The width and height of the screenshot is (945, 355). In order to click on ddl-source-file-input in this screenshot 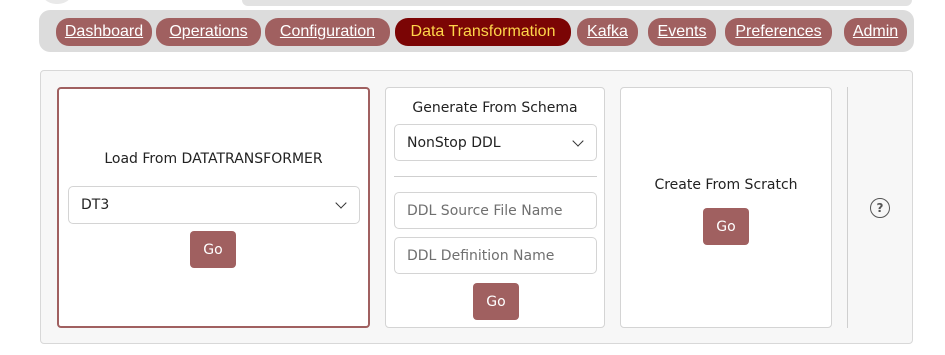, I will do `click(495, 210)`.